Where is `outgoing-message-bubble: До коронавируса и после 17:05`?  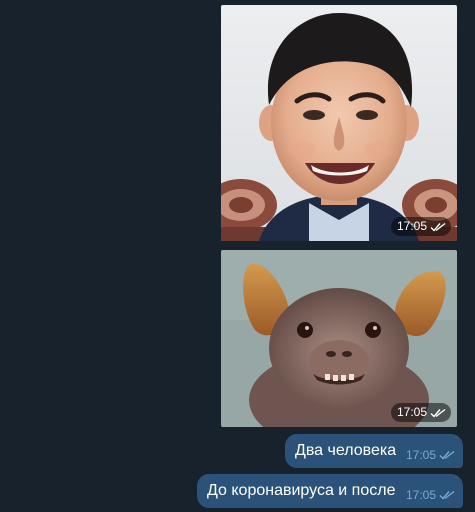
outgoing-message-bubble: До коронавируса и после 17:05 is located at coordinates (330, 491).